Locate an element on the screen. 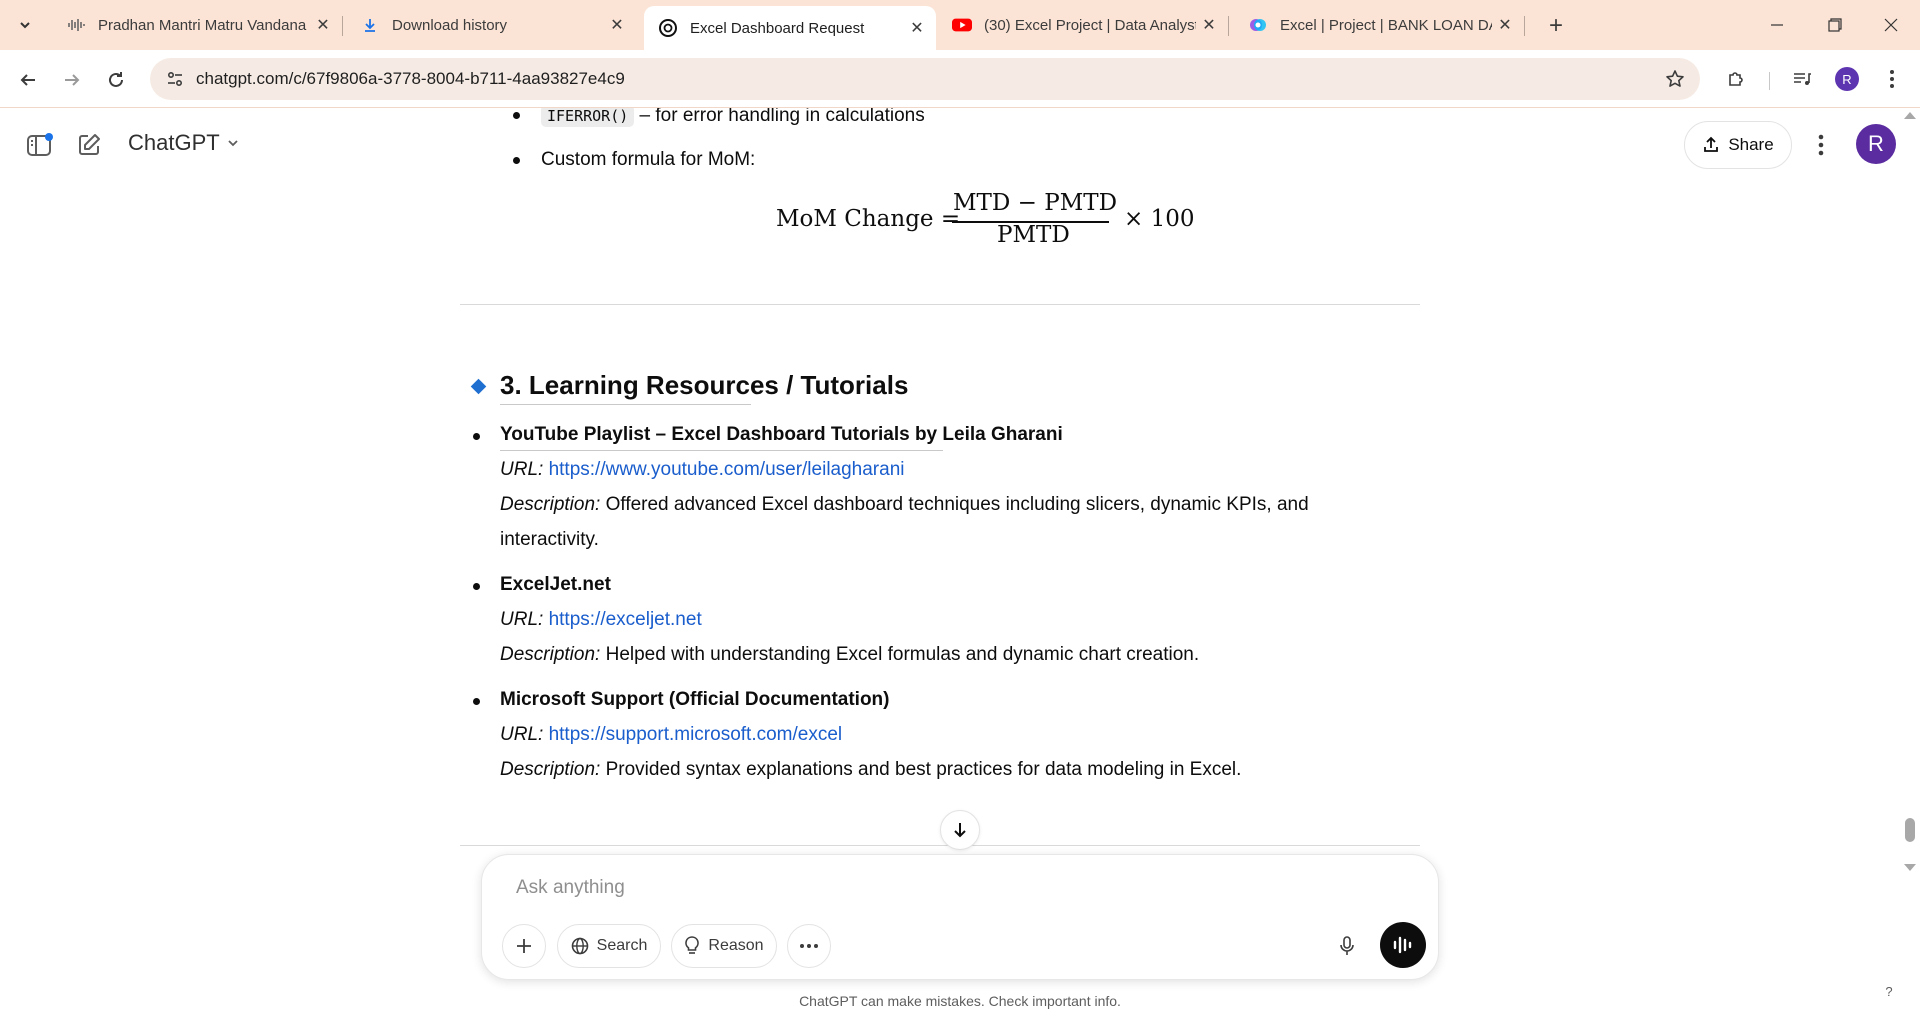 The width and height of the screenshot is (1920, 1020). profile-button: R is located at coordinates (1847, 79).